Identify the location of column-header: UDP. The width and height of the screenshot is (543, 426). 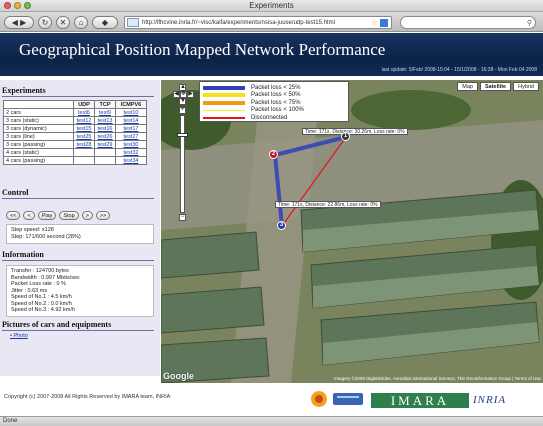
(84, 104).